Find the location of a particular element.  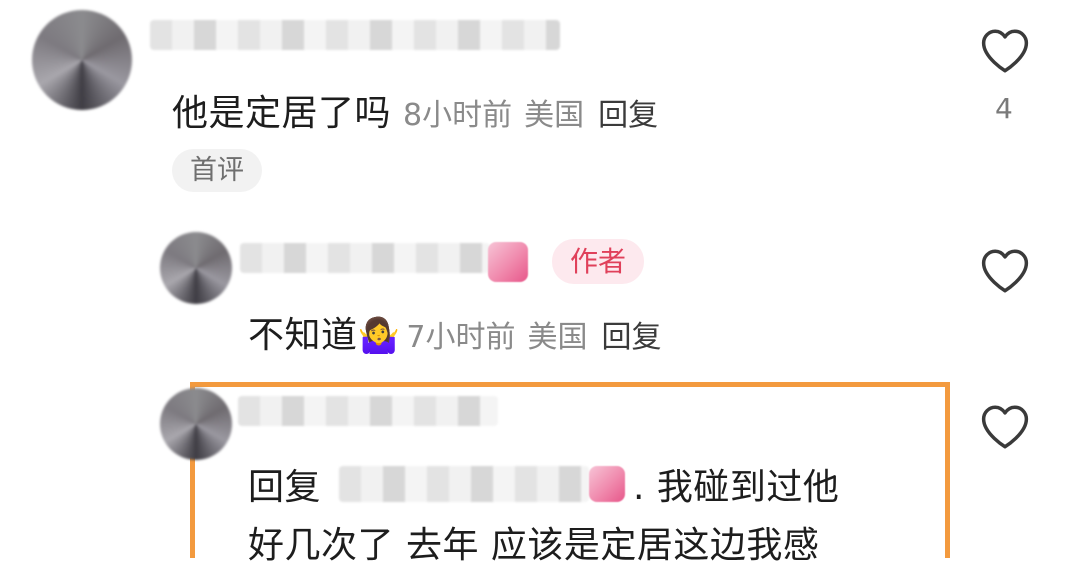

reply-line-1: 回复 . 我碰到过他 is located at coordinates (543, 484).